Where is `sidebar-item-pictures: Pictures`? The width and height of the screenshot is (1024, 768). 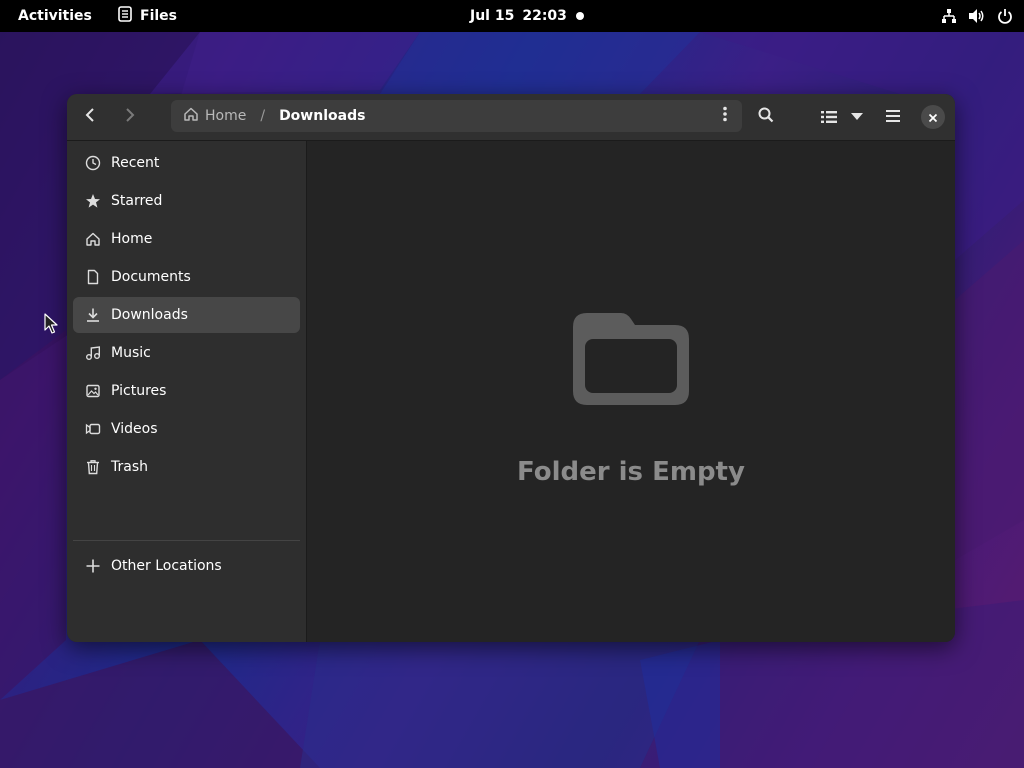
sidebar-item-pictures: Pictures is located at coordinates (186, 391).